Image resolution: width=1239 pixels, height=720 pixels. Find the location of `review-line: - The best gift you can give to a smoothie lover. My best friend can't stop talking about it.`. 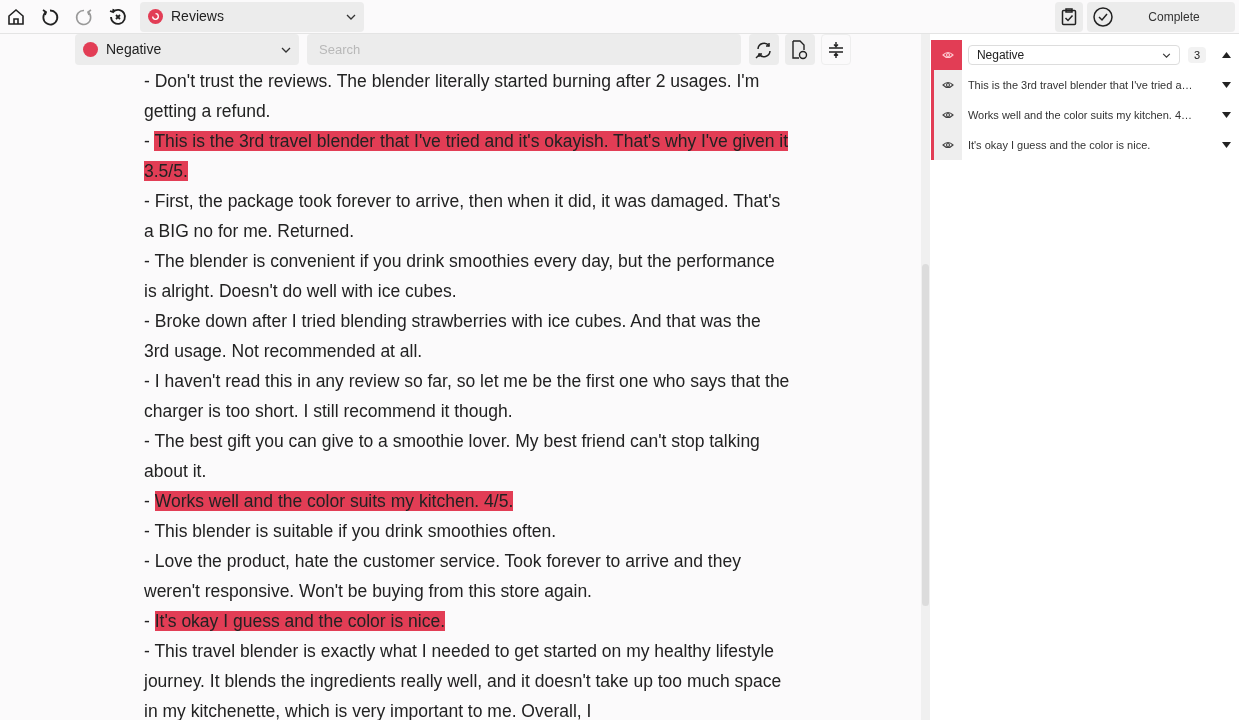

review-line: - The best gift you can give to a smoothie lover. My best friend can't stop talking about it. is located at coordinates (452, 456).